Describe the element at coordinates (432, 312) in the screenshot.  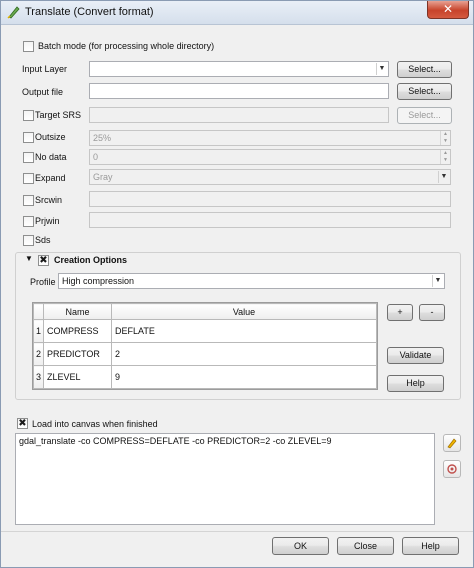
I see `remove-option-button: -` at that location.